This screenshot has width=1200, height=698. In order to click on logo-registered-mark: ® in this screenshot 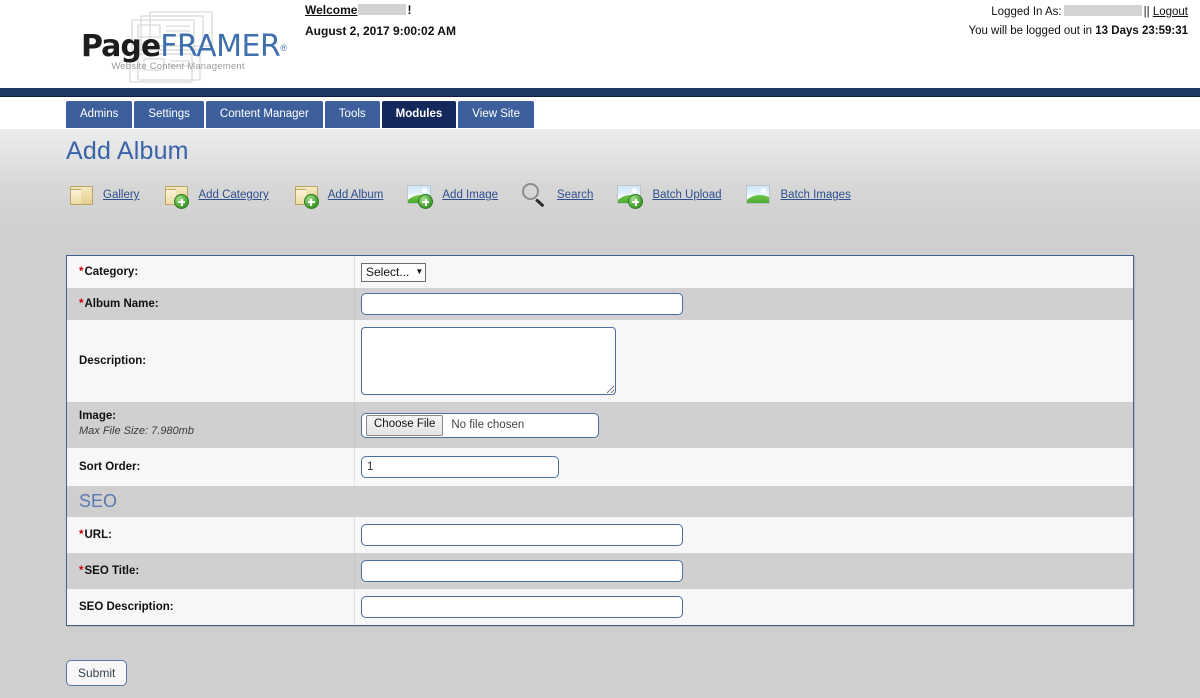, I will do `click(283, 48)`.